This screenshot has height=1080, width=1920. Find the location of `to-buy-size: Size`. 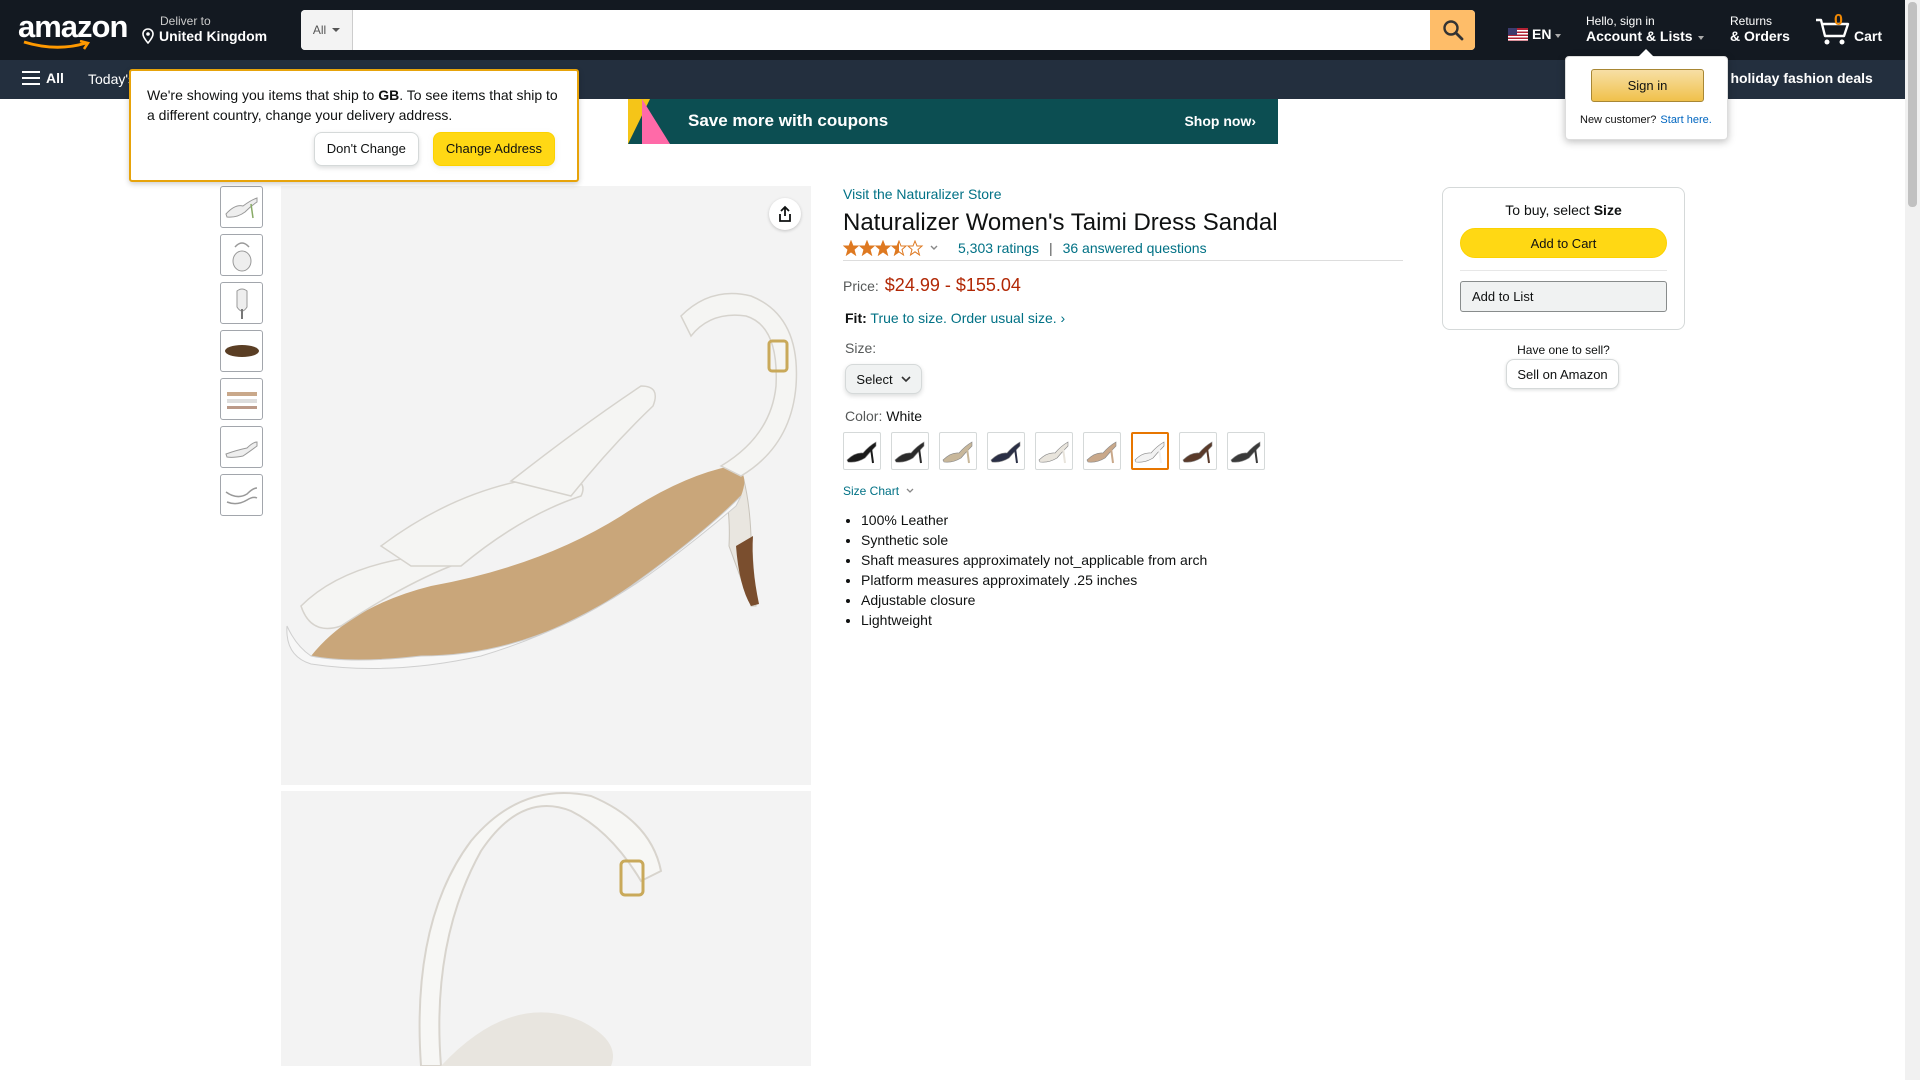

to-buy-size: Size is located at coordinates (1607, 210).